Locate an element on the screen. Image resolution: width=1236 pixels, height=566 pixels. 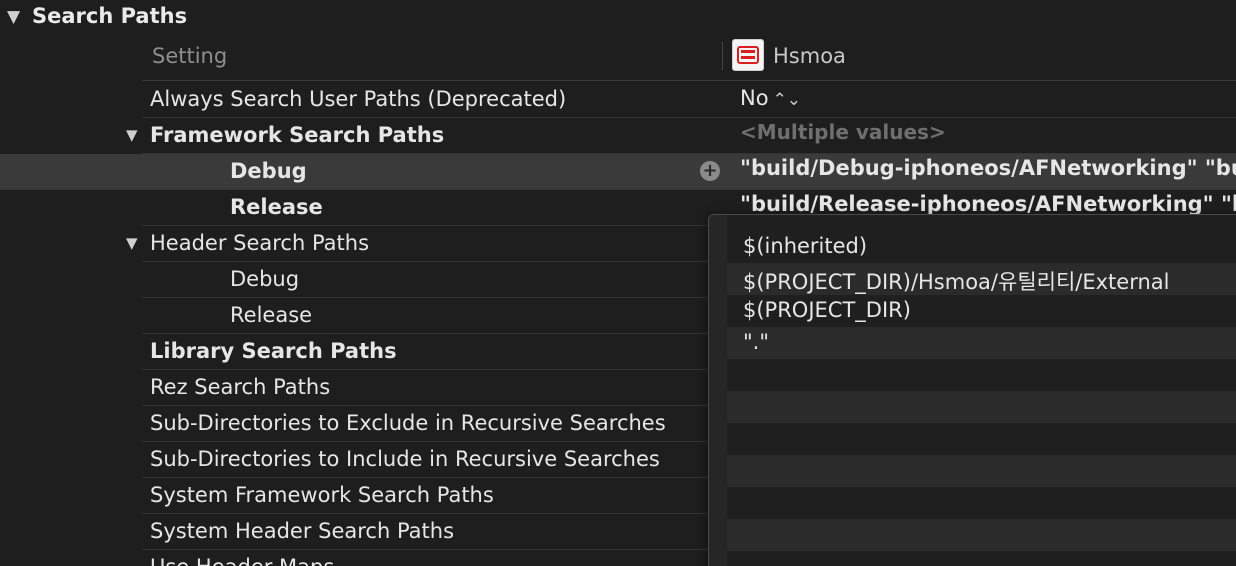
setting-label: Rez Search Paths is located at coordinates (240, 387).